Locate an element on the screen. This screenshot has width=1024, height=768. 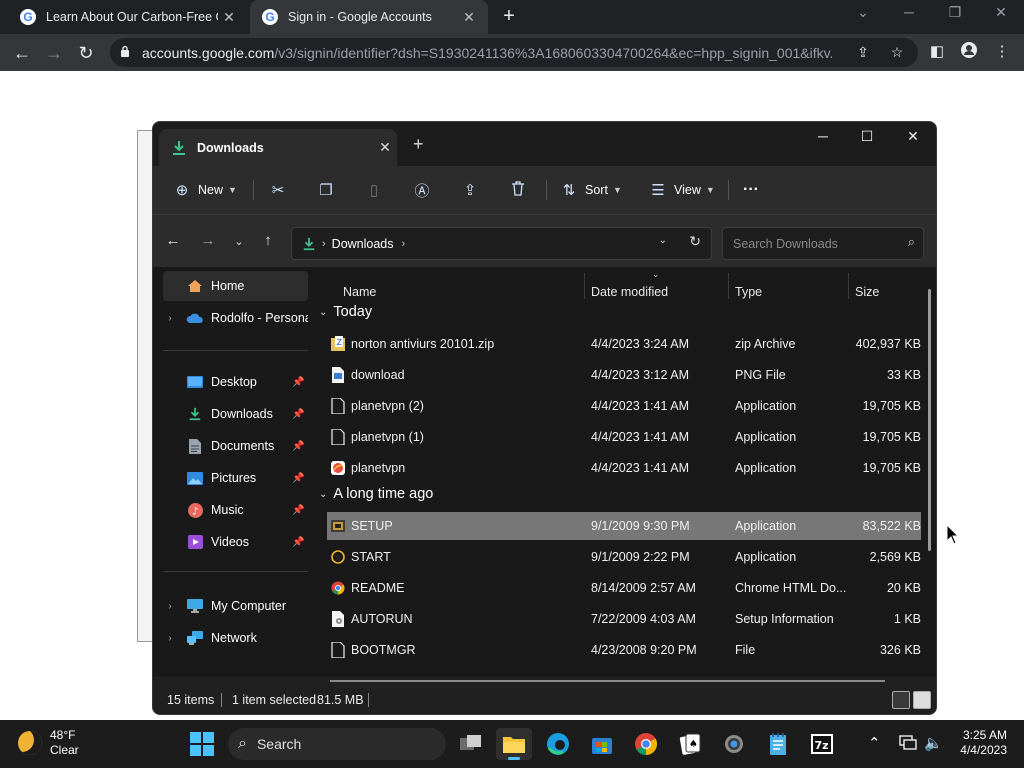
address-bar: › Downloads › ⌄ ↻ is located at coordinates (501, 243).